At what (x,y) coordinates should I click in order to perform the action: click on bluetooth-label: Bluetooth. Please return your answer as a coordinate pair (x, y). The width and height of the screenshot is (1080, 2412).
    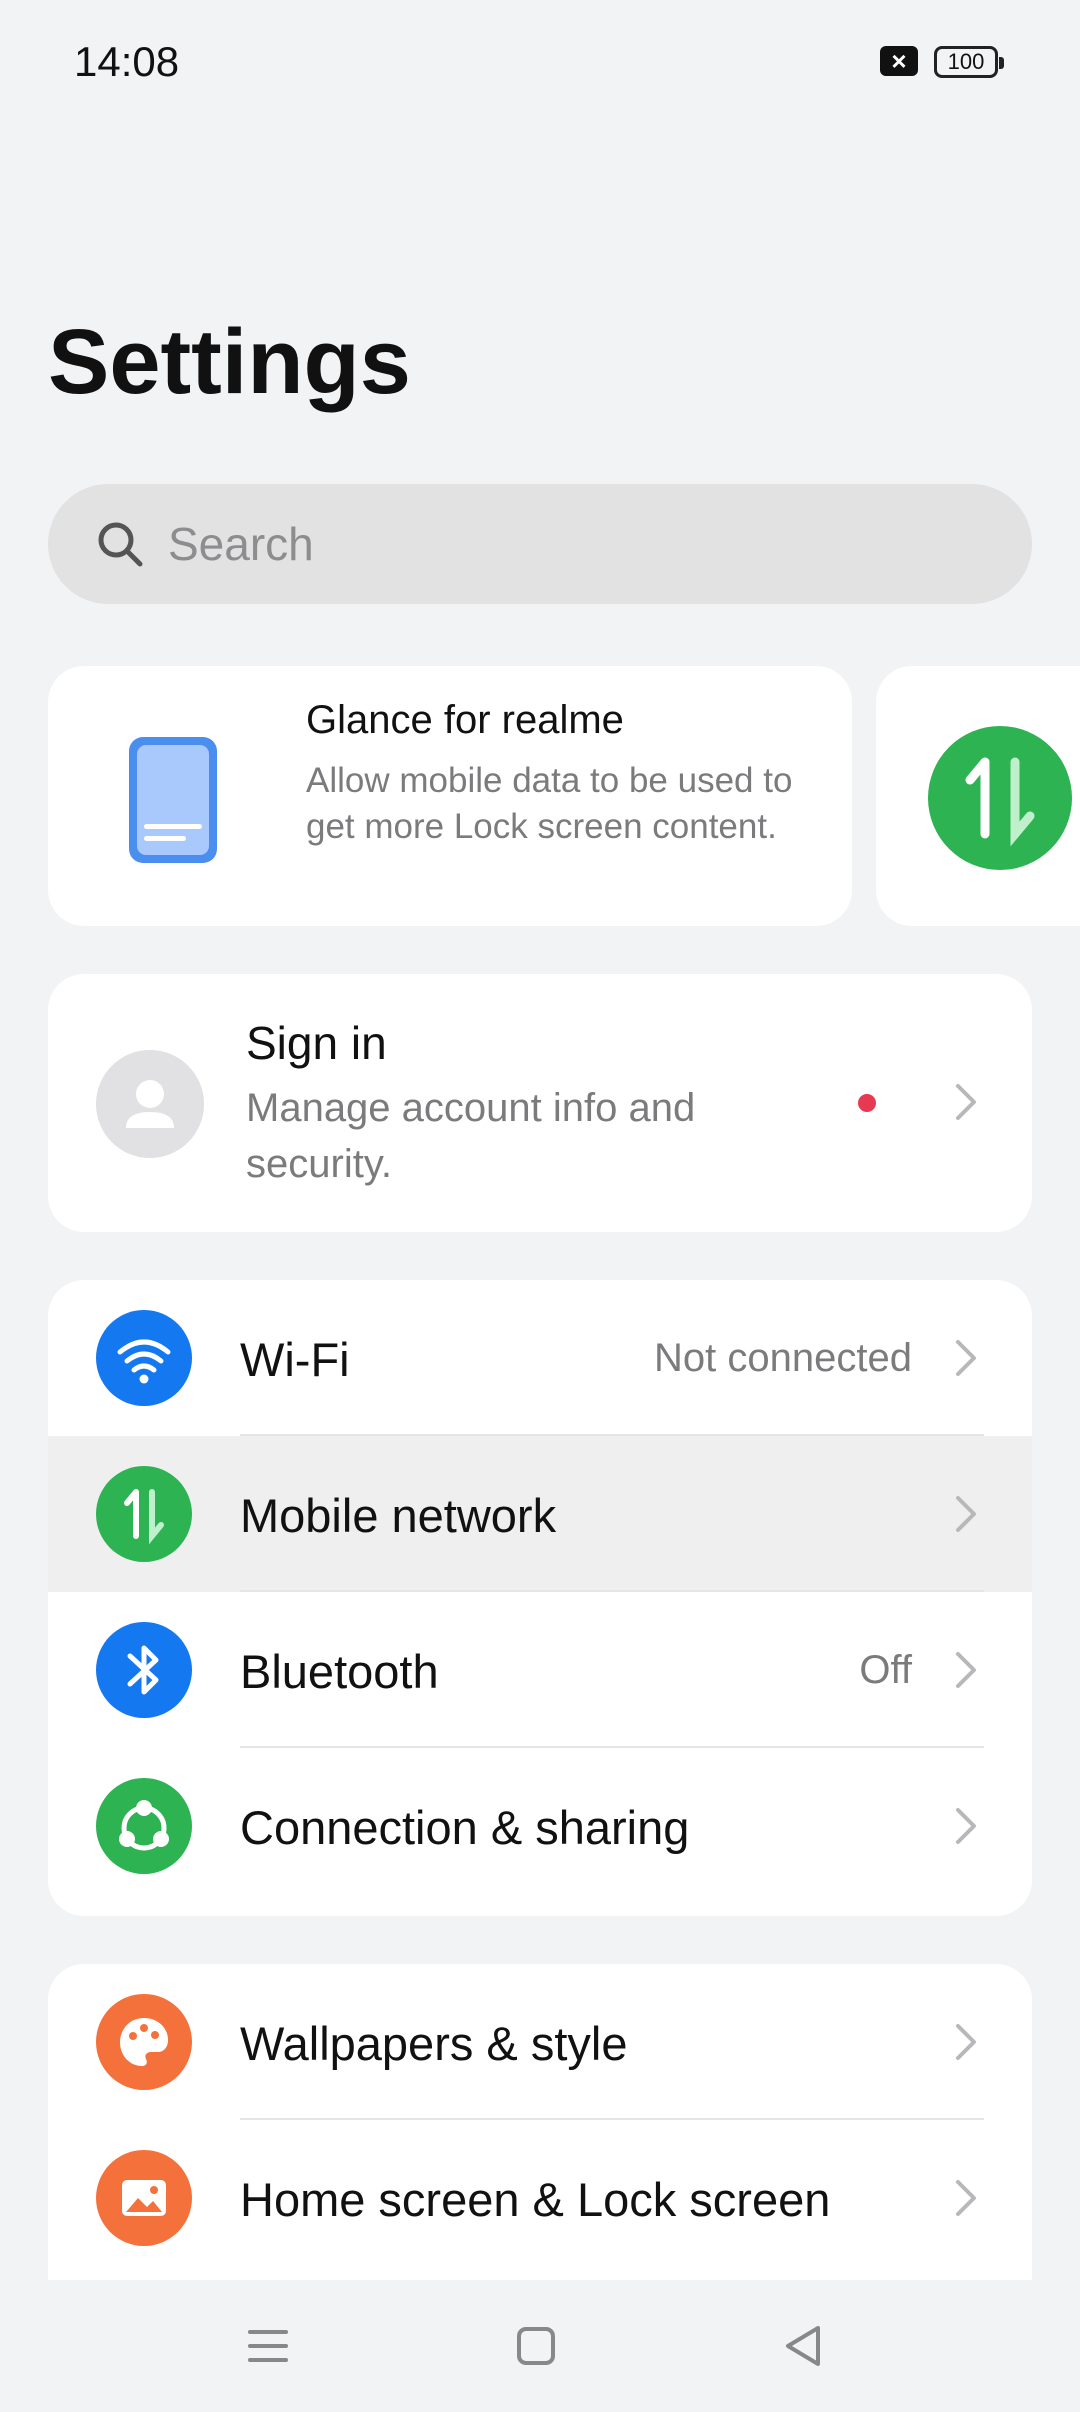
    Looking at the image, I should click on (339, 1671).